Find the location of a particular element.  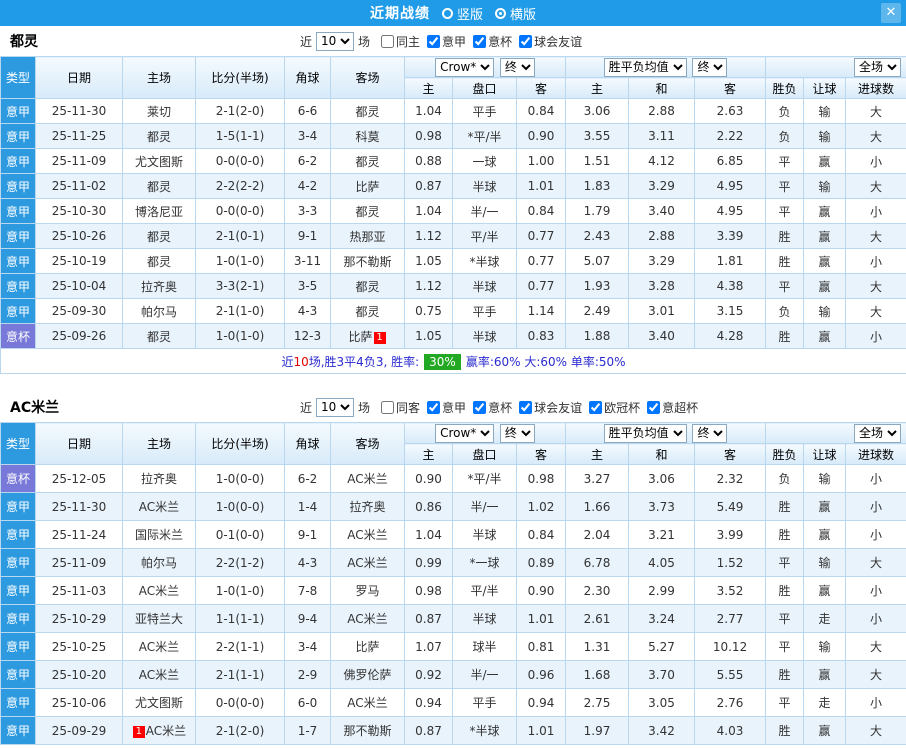

col-away: 客场 is located at coordinates (367, 443).